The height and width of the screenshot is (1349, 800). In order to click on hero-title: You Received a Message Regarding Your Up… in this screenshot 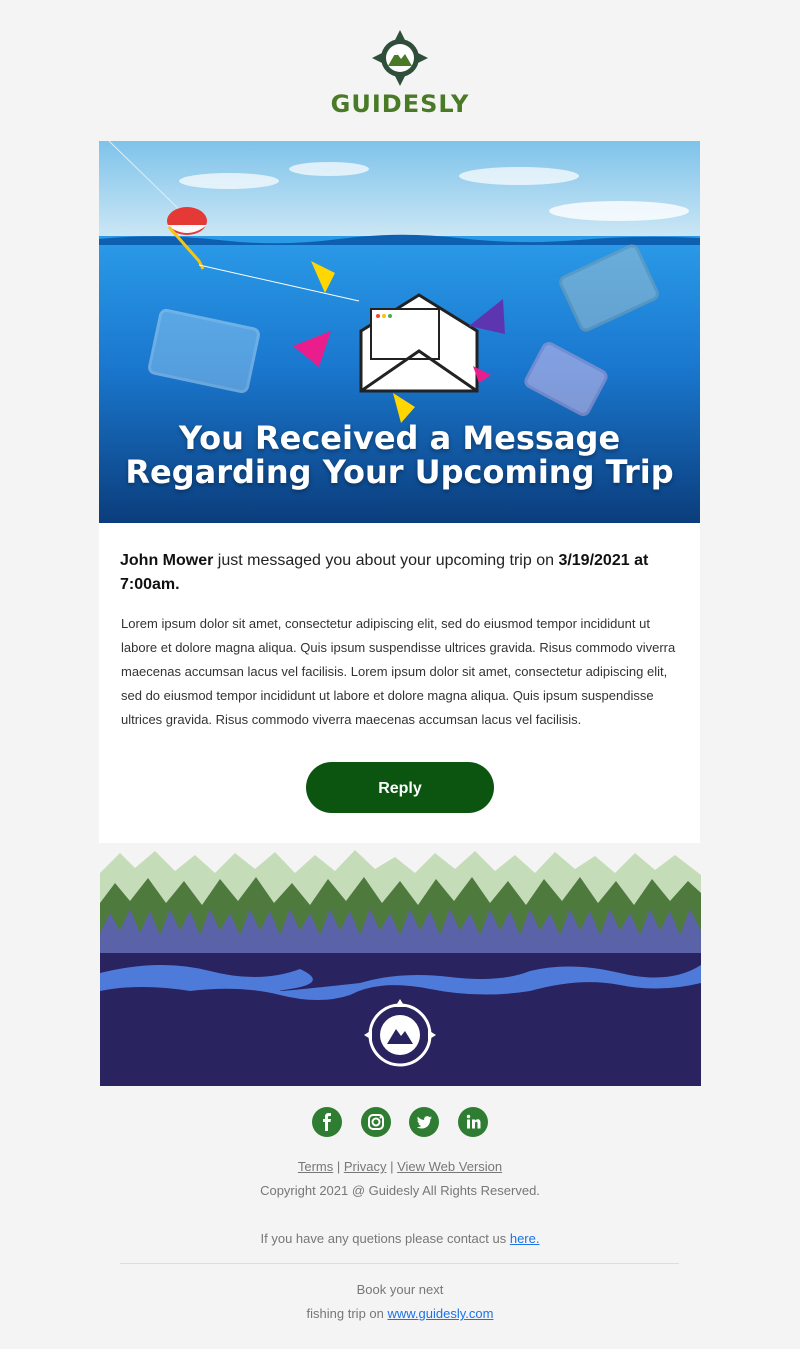, I will do `click(399, 455)`.